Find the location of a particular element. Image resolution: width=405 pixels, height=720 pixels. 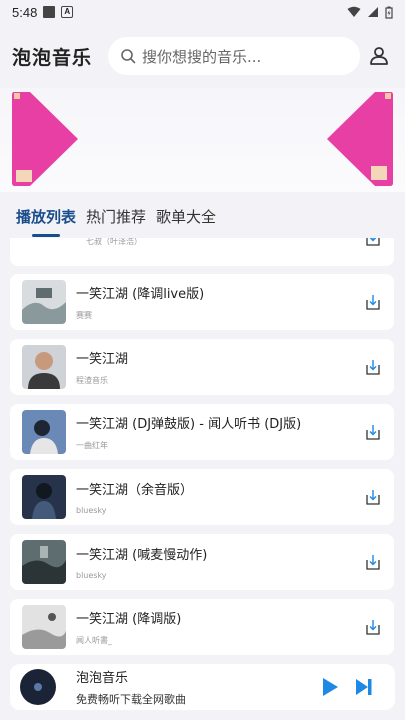

song-title: 一笑江湖 (降调live版) is located at coordinates (140, 294).